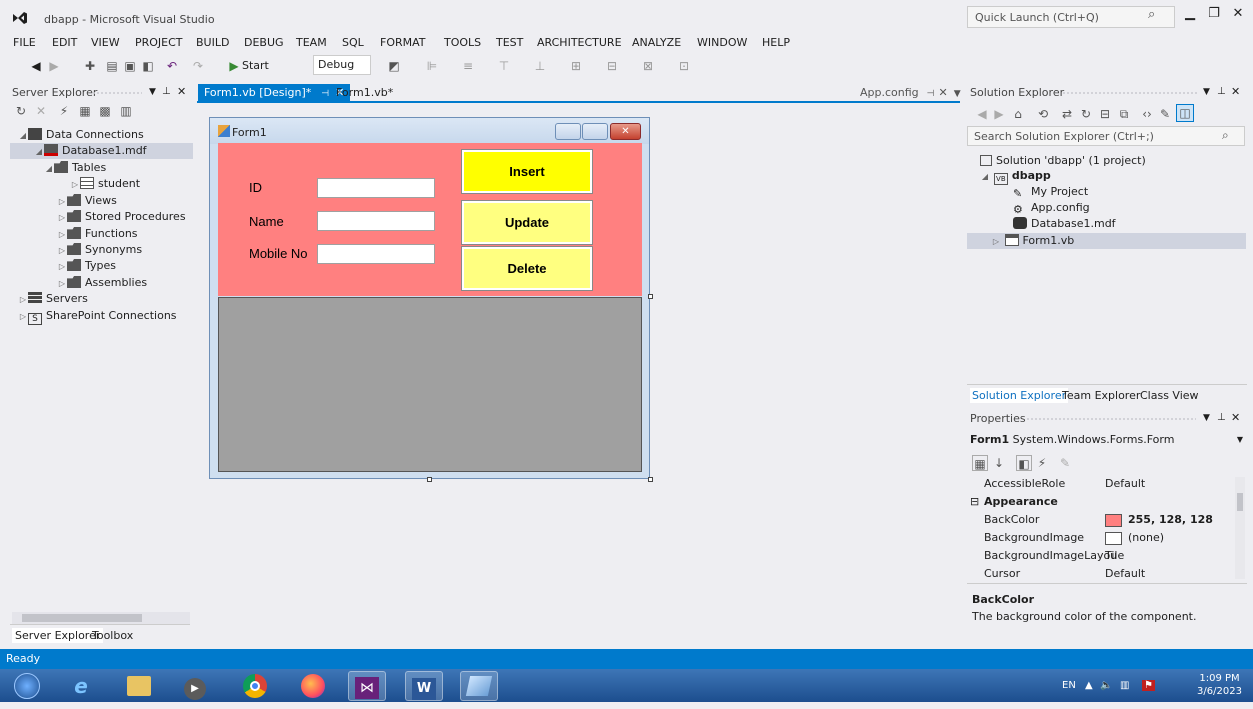 The width and height of the screenshot is (1253, 709). What do you see at coordinates (105, 42) in the screenshot?
I see `menu-view: VIEW` at bounding box center [105, 42].